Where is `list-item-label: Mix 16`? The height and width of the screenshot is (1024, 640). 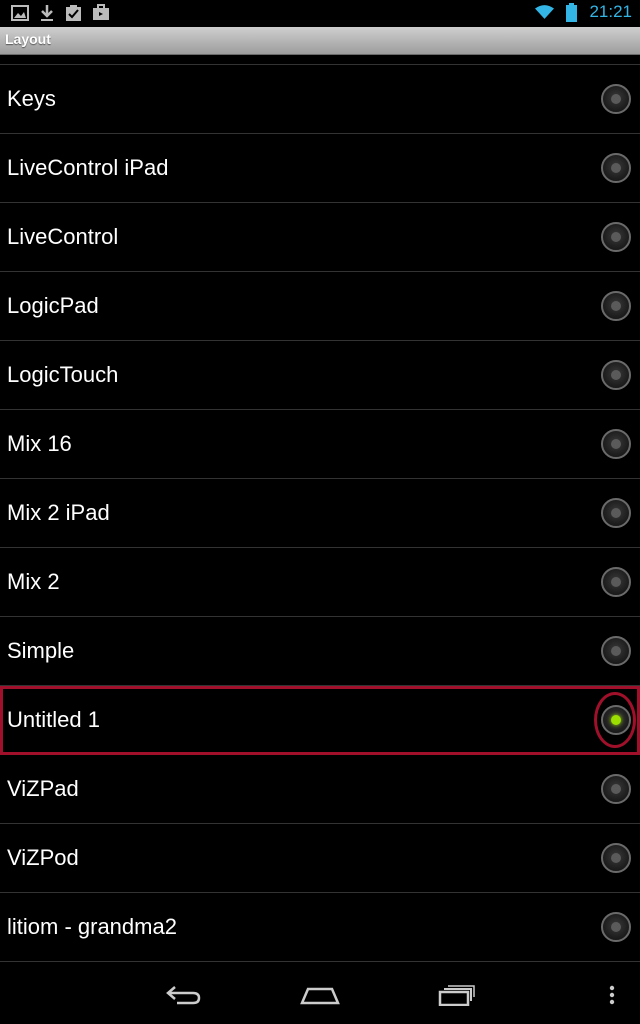 list-item-label: Mix 16 is located at coordinates (39, 443).